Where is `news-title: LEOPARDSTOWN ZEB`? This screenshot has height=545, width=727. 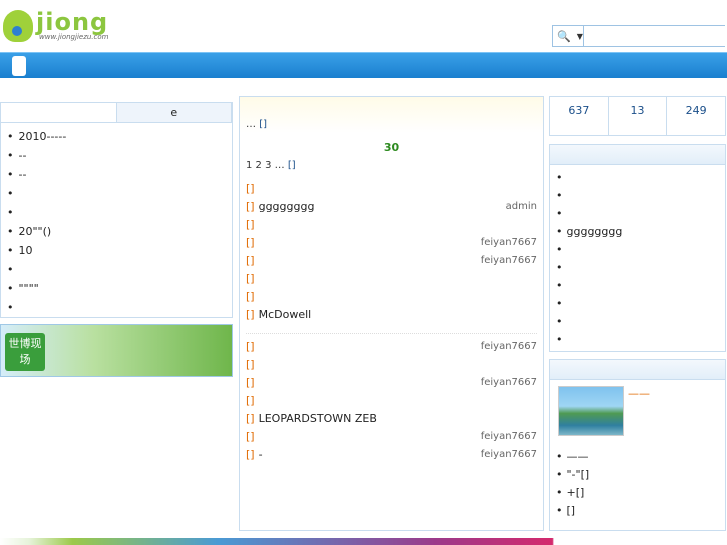
news-title: LEOPARDSTOWN ZEB is located at coordinates (398, 419).